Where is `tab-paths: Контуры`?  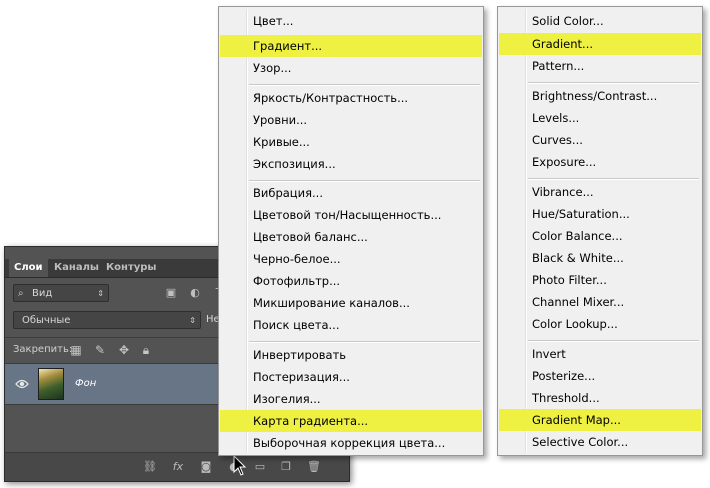 tab-paths: Контуры is located at coordinates (131, 268).